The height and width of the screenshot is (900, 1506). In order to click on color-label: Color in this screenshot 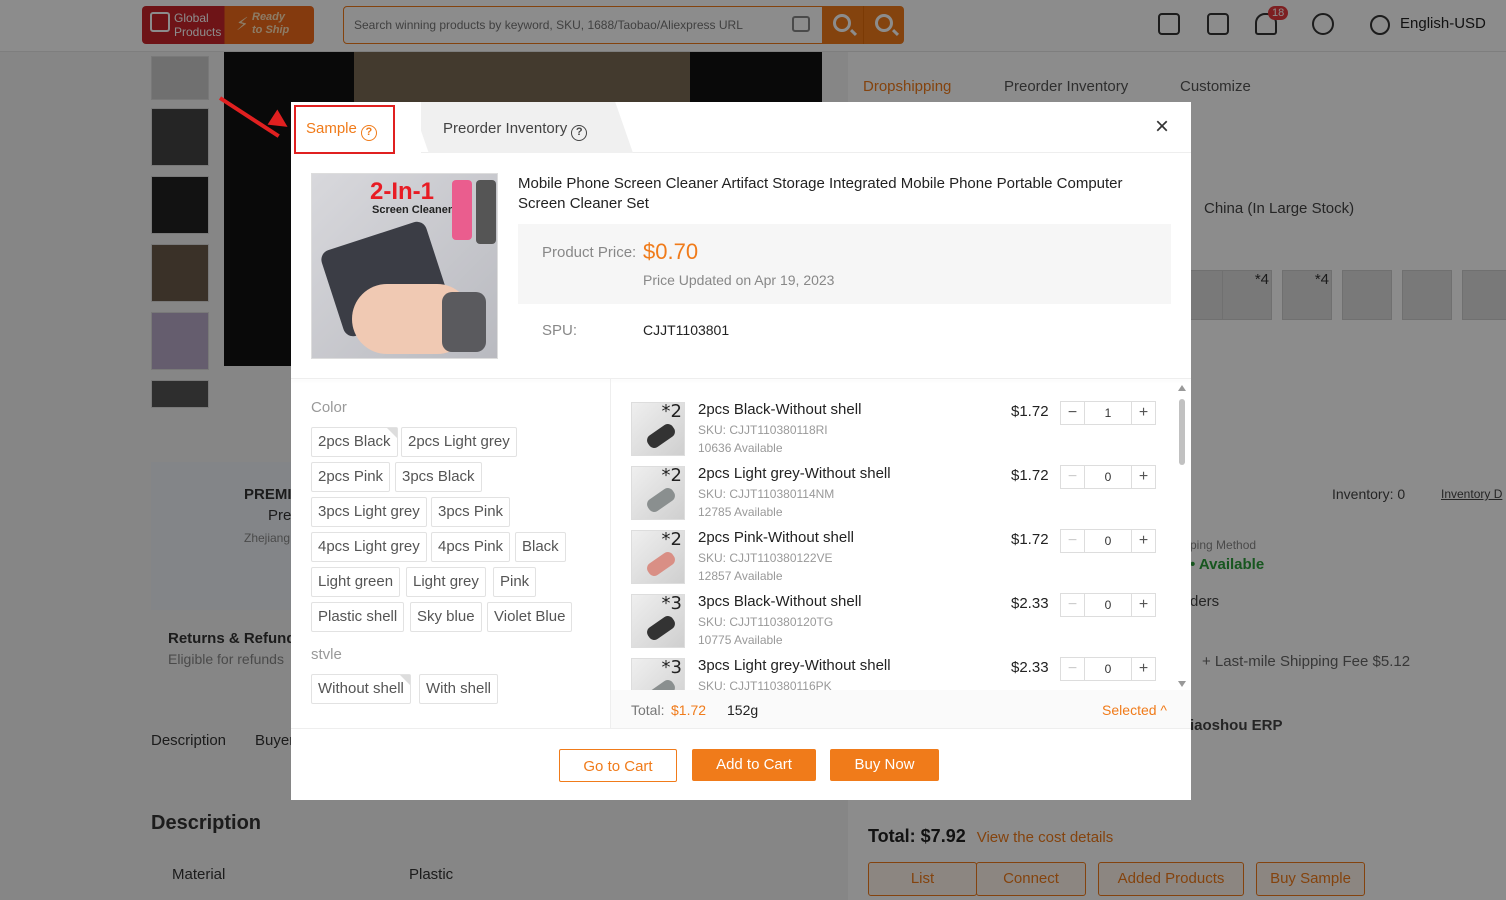, I will do `click(329, 407)`.